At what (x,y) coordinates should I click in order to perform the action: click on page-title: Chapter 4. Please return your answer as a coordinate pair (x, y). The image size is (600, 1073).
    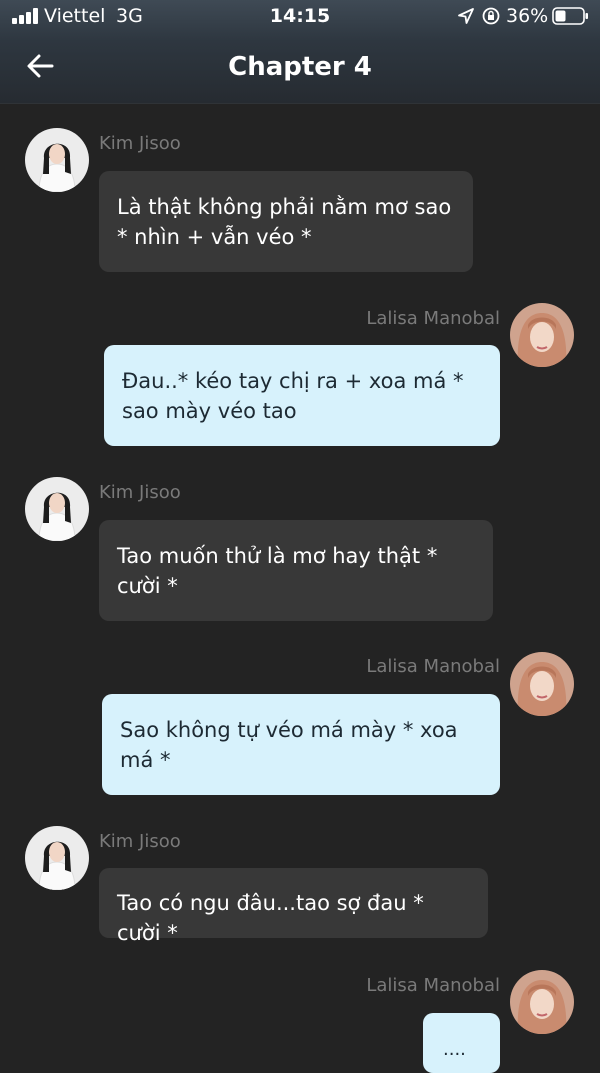
    Looking at the image, I should click on (300, 67).